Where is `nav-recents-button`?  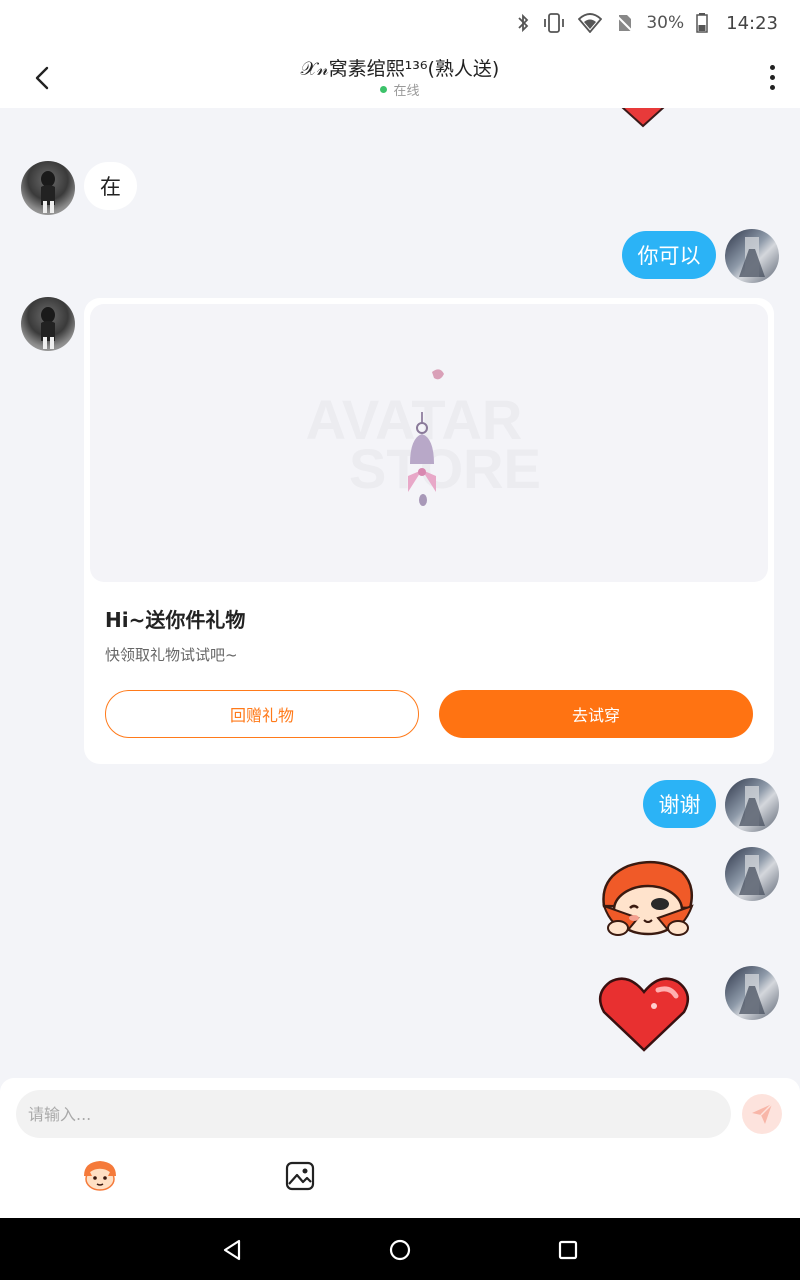
nav-recents-button is located at coordinates (568, 1250).